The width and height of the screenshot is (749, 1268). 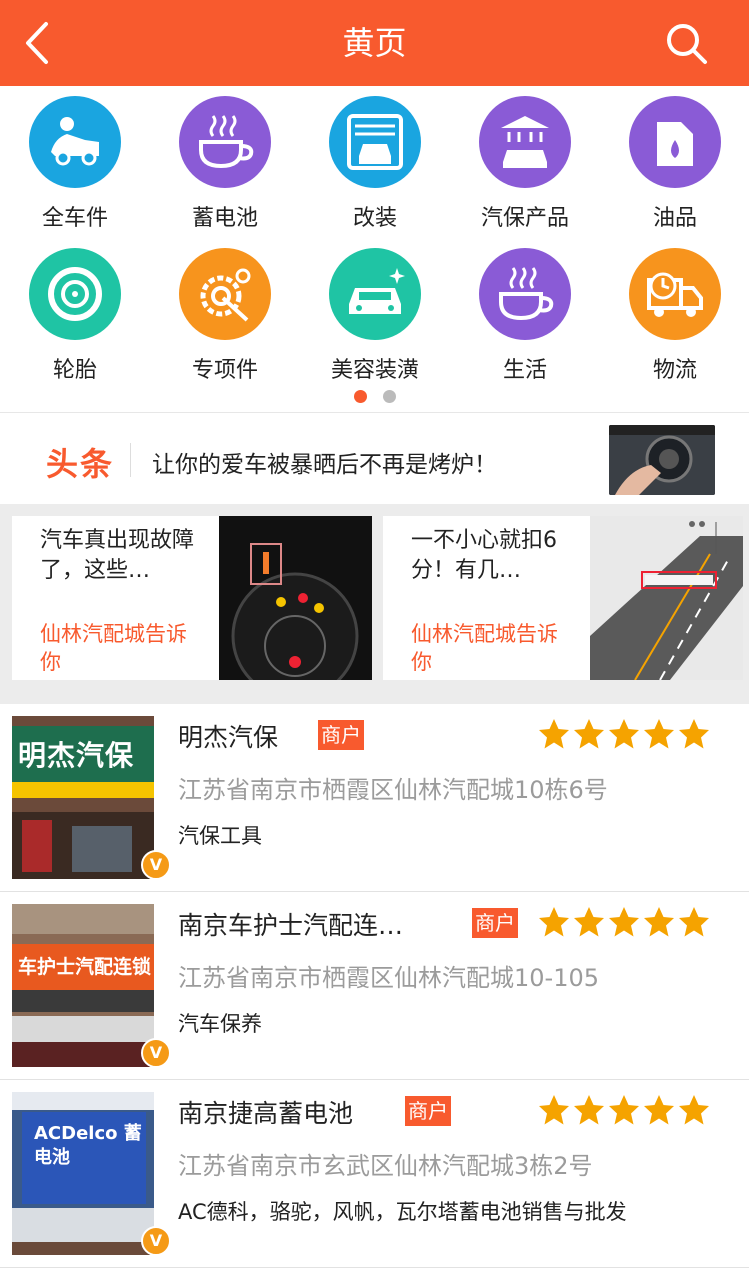 I want to click on category-label: 物流, so click(x=674, y=370).